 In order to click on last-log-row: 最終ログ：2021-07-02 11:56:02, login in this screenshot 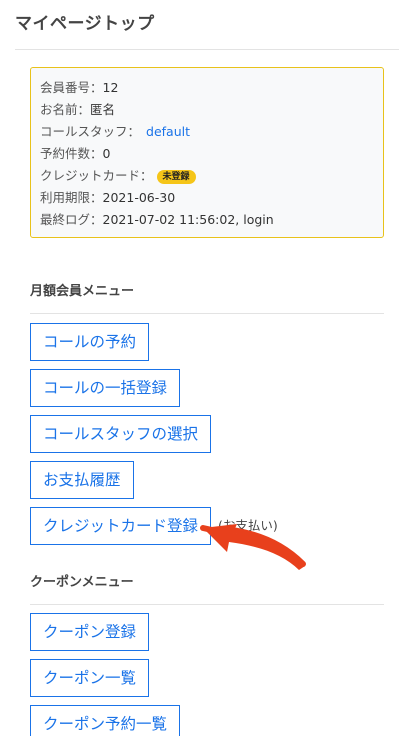, I will do `click(211, 220)`.